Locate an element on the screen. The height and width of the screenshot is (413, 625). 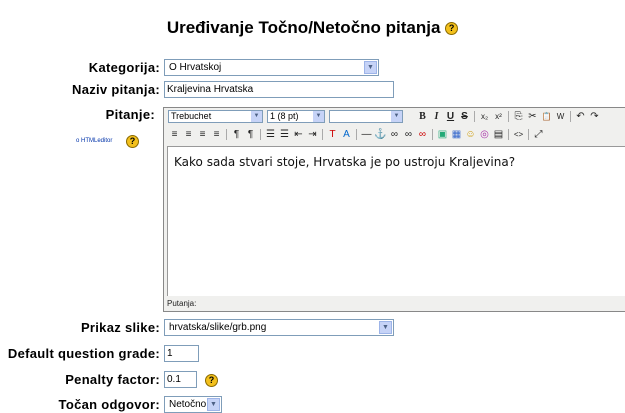
insert-image-icon: ▣ is located at coordinates (442, 134).